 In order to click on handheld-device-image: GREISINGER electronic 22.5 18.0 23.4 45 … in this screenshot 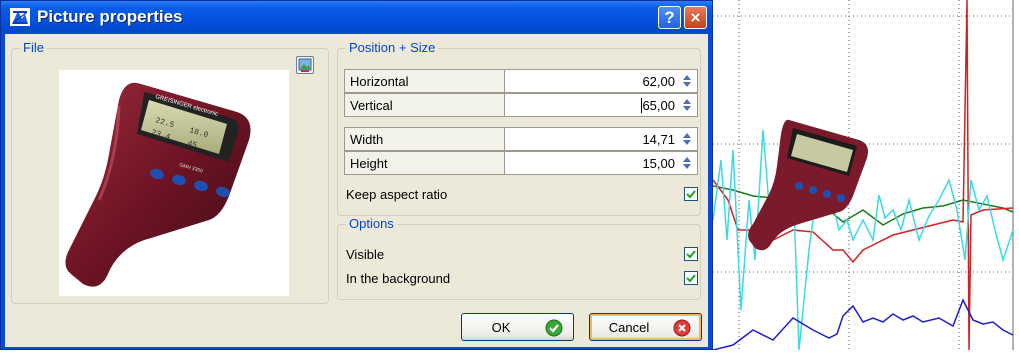, I will do `click(158, 184)`.